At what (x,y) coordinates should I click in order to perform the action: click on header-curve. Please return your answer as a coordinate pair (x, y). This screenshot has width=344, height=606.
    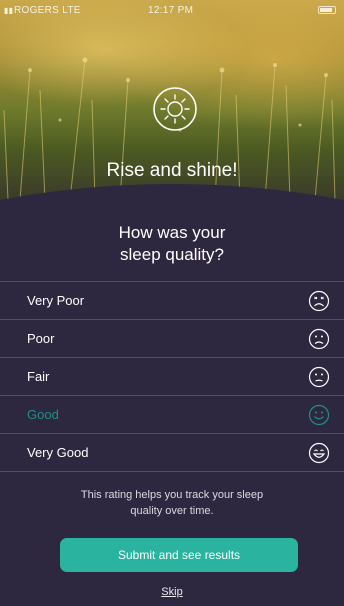
    Looking at the image, I should click on (172, 196).